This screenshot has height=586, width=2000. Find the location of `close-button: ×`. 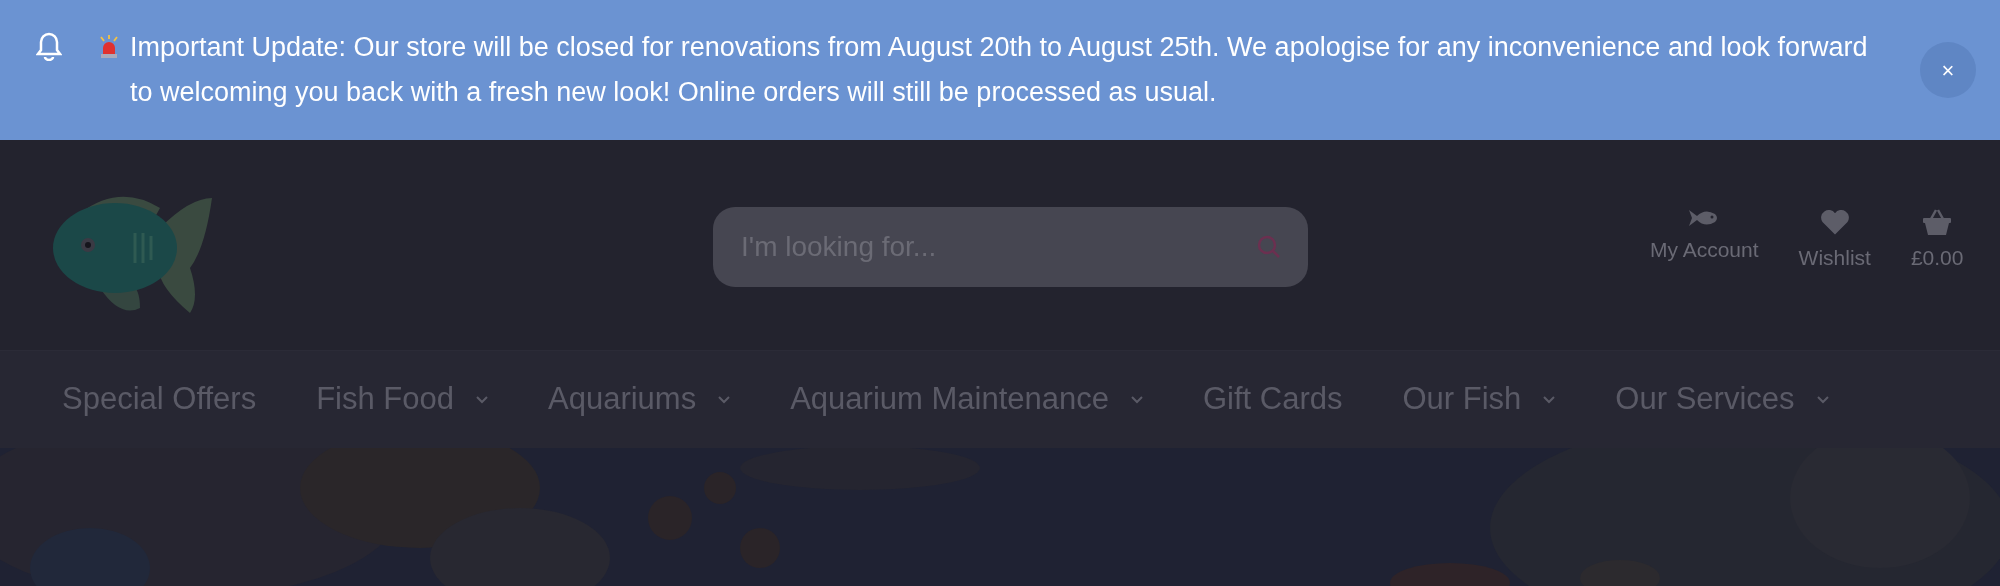

close-button: × is located at coordinates (1948, 70).